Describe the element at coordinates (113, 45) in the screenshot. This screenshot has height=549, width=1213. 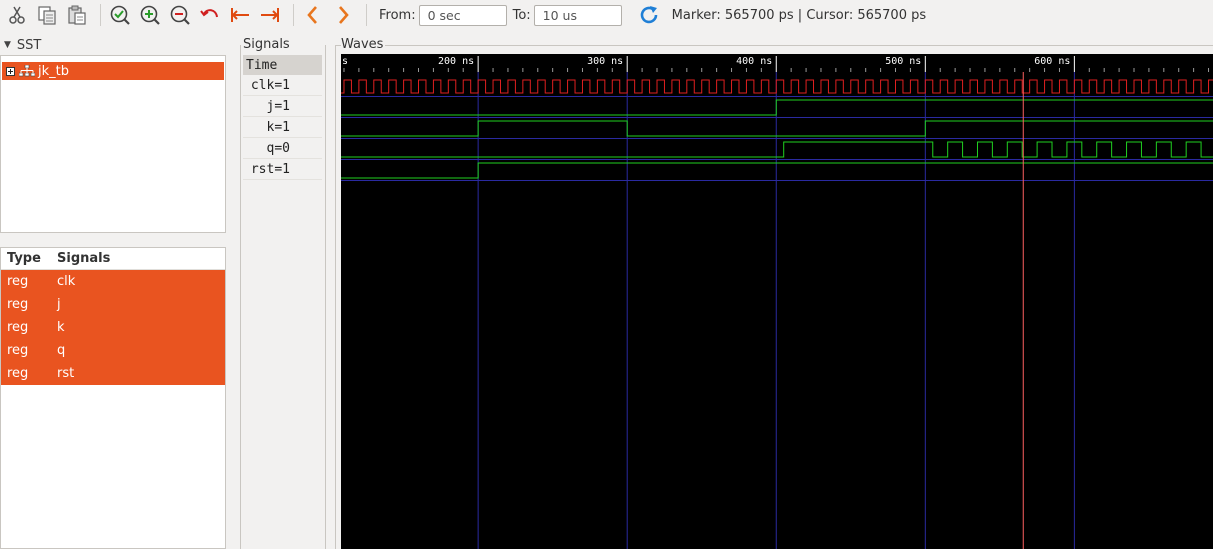
I see `sst-header: ▼ SST` at that location.